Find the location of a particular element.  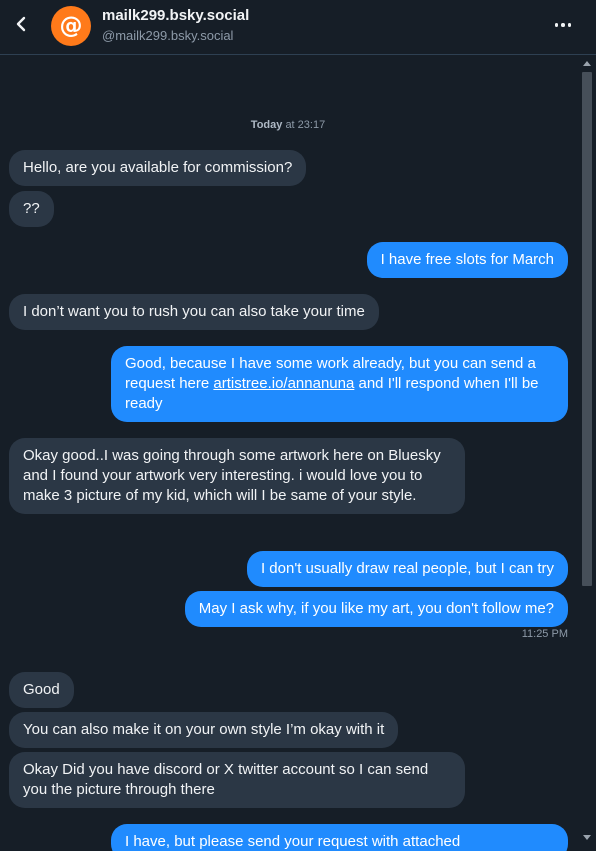

message-bubble-incoming: Good is located at coordinates (41, 690).